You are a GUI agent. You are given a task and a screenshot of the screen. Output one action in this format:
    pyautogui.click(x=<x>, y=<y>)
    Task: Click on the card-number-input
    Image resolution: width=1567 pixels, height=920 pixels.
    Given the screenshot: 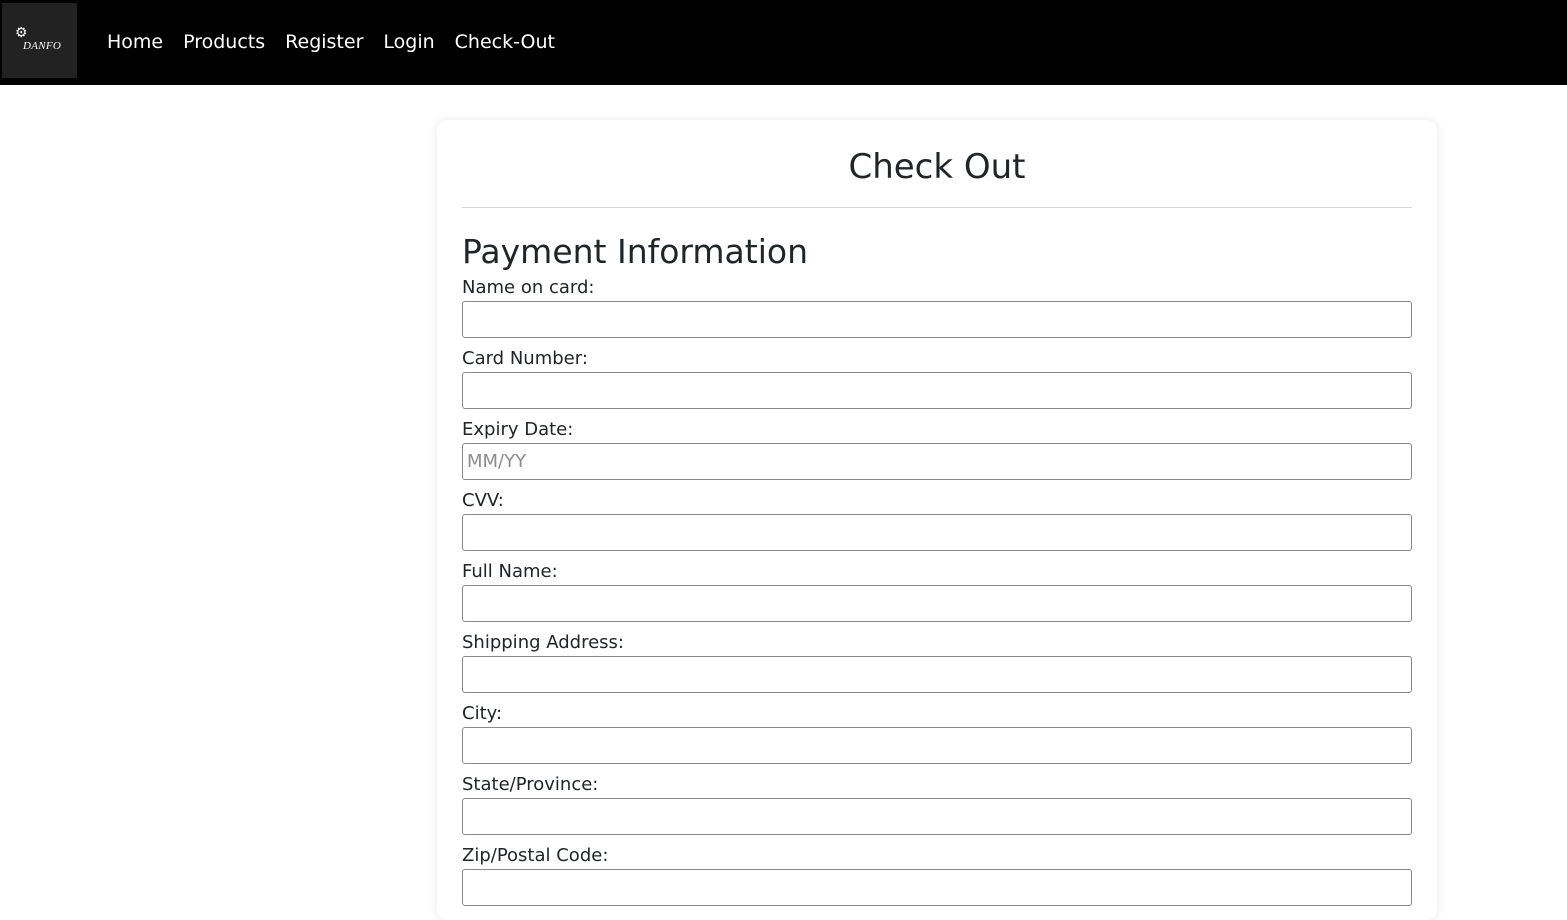 What is the action you would take?
    pyautogui.click(x=937, y=390)
    